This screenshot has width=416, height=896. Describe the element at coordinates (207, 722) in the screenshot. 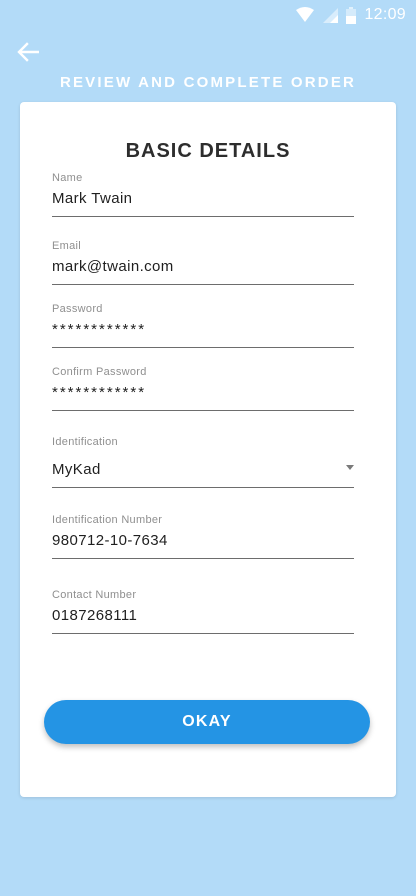

I see `okay-button: OKAY` at that location.